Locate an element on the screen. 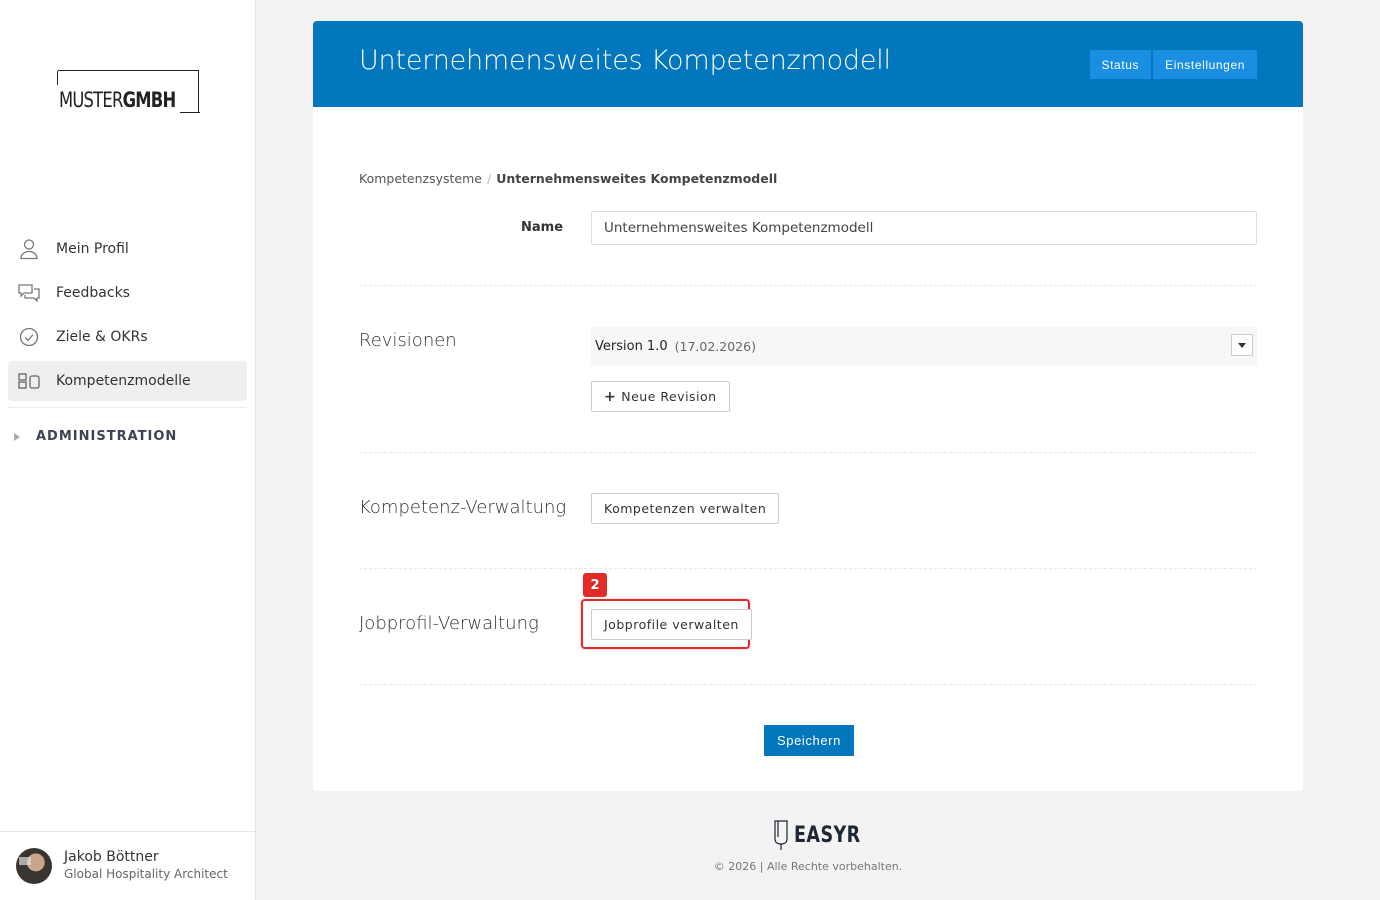  new-revision-button: + Neue Revision is located at coordinates (660, 396).